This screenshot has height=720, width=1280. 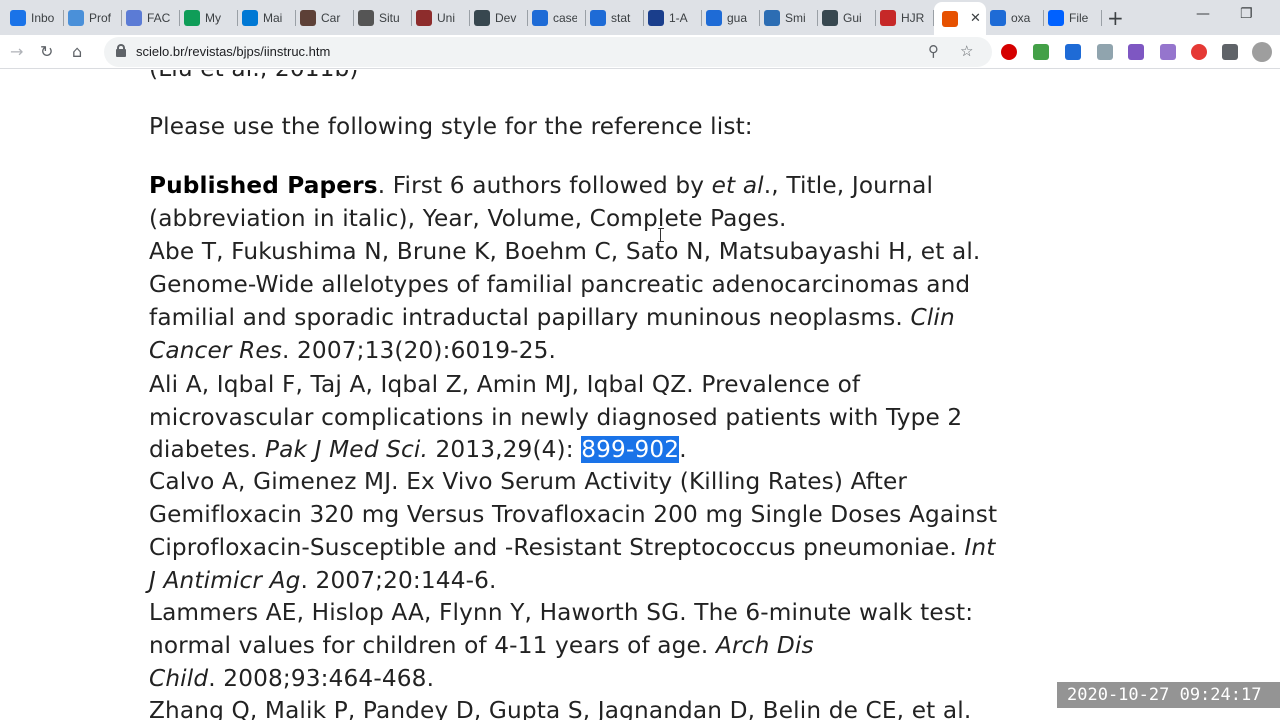 I want to click on lock-icon, so click(x=121, y=50).